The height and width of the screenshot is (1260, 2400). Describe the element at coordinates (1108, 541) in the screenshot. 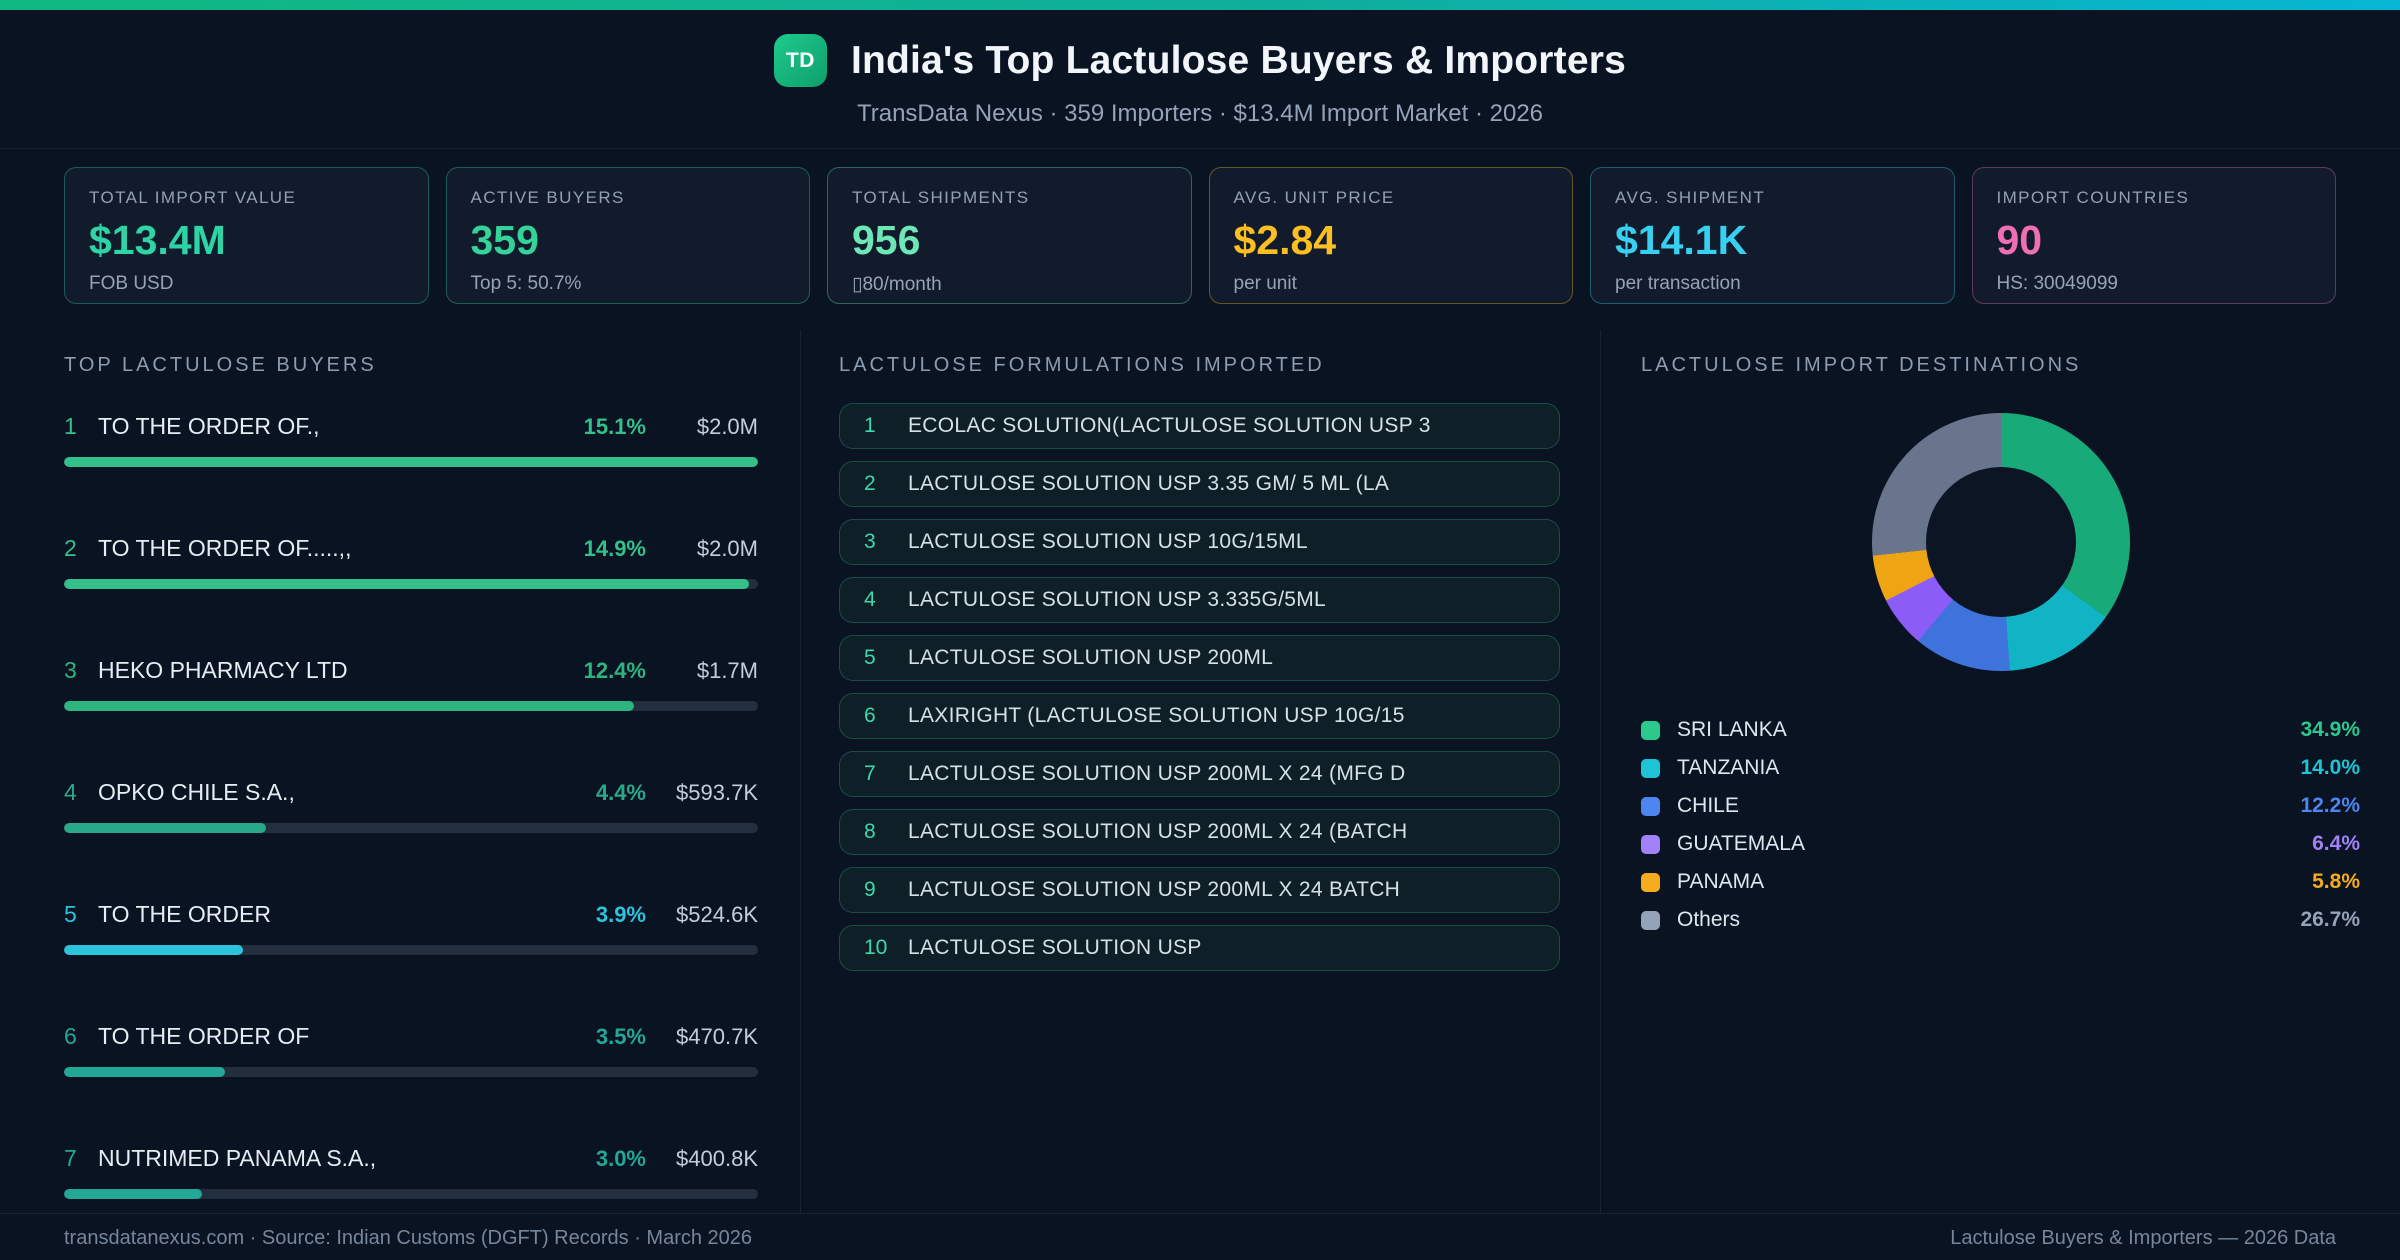

I see `formulation-name: LACTULOSE SOLUTION USP 10G/15ML` at that location.